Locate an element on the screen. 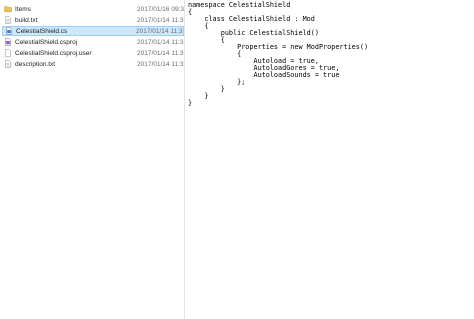  file-row-build-txt: build.txt 2017/01/14 11:37 is located at coordinates (93, 20).